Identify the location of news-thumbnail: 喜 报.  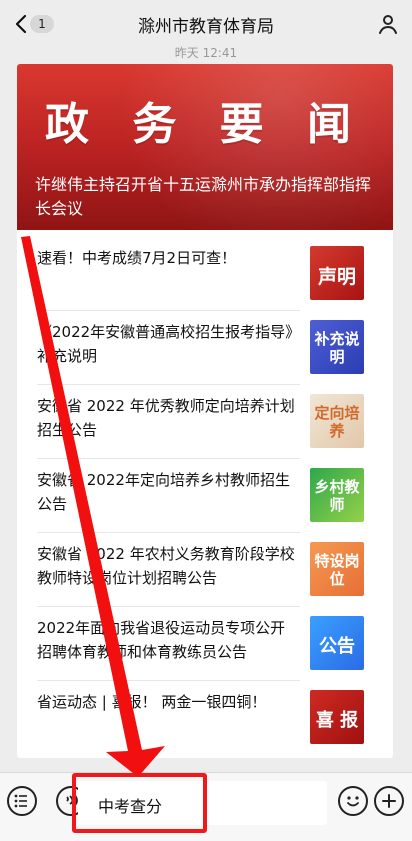
(337, 717).